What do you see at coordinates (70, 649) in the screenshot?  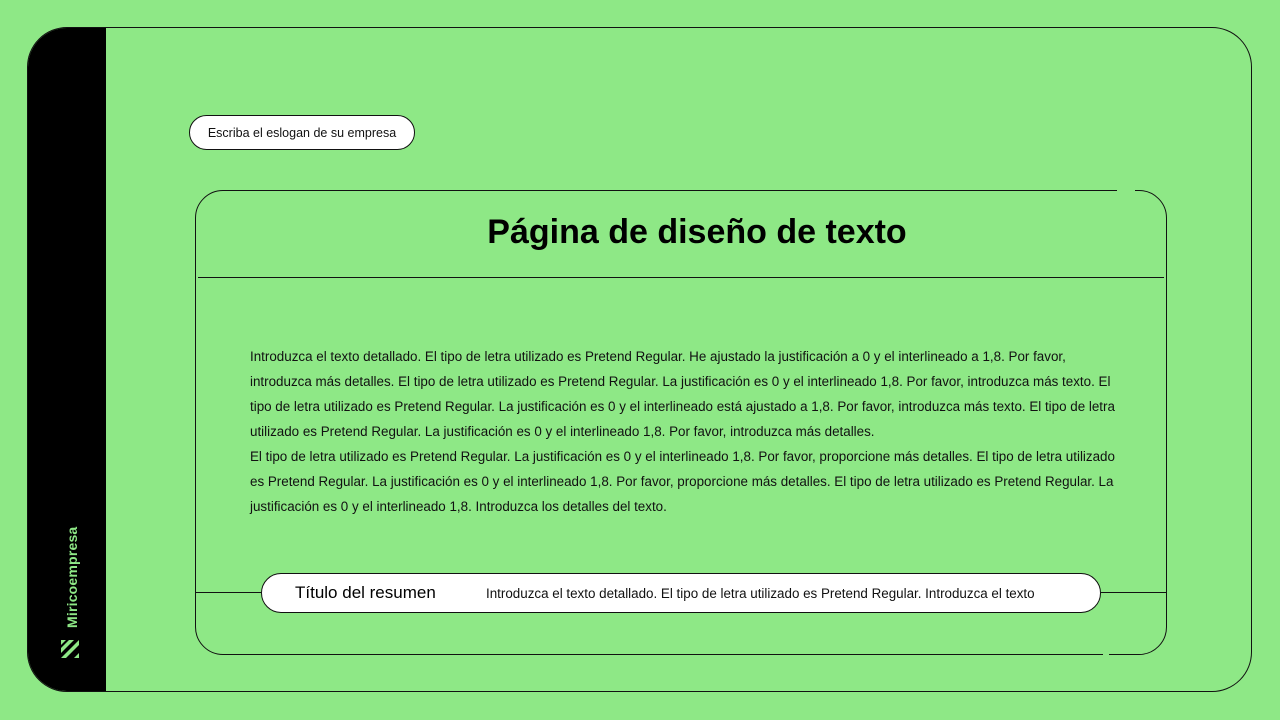 I see `diagonal-stripes-logo-icon` at bounding box center [70, 649].